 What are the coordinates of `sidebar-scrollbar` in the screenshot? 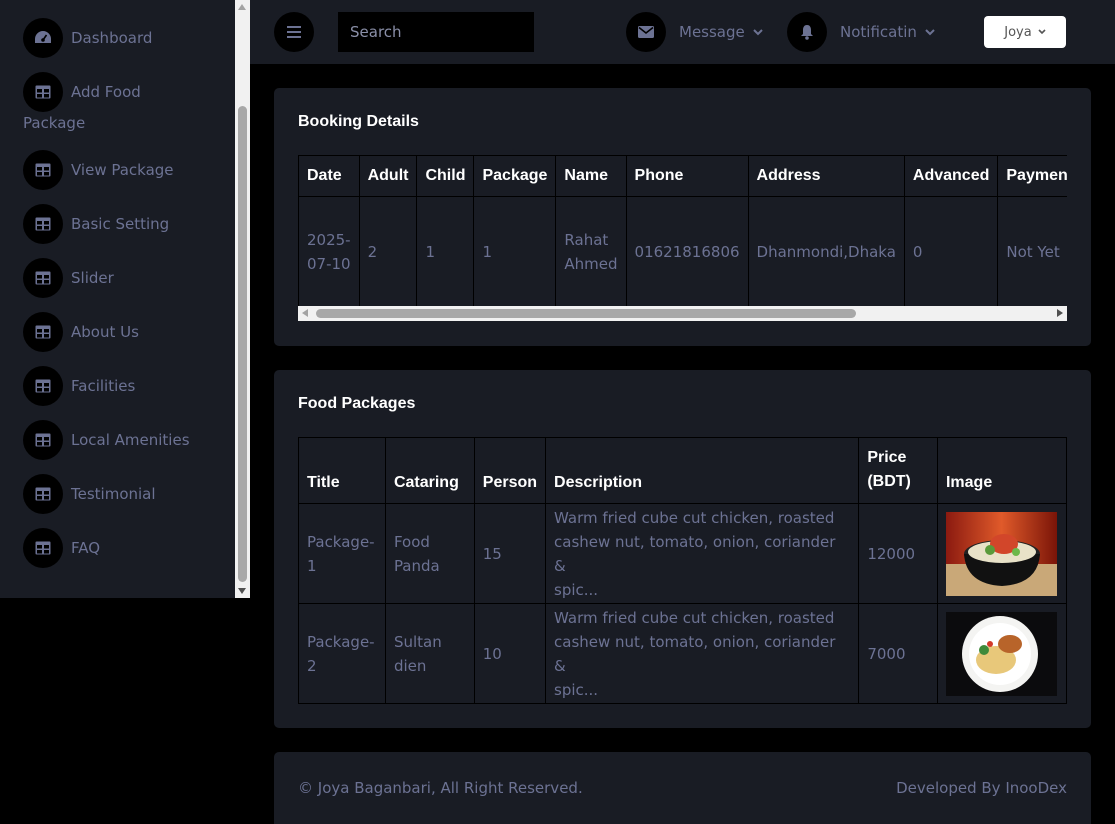 It's located at (242, 299).